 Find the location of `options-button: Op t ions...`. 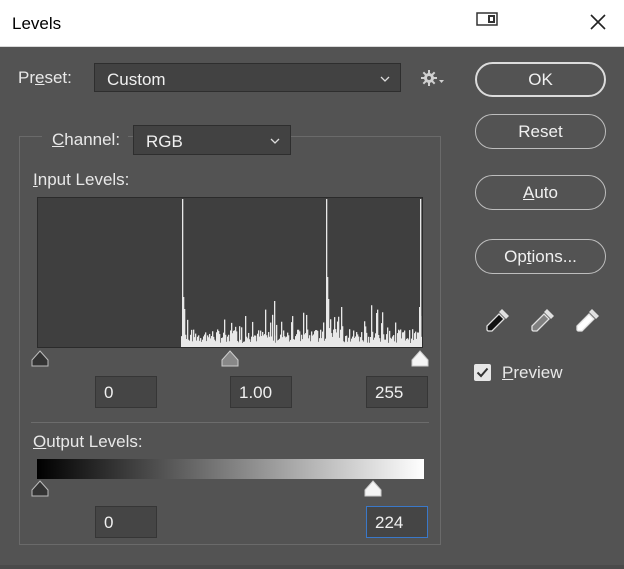

options-button: Op t ions... is located at coordinates (540, 256).